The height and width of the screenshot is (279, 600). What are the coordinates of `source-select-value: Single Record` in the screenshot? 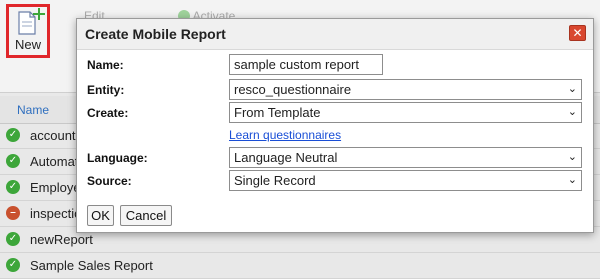 It's located at (275, 180).